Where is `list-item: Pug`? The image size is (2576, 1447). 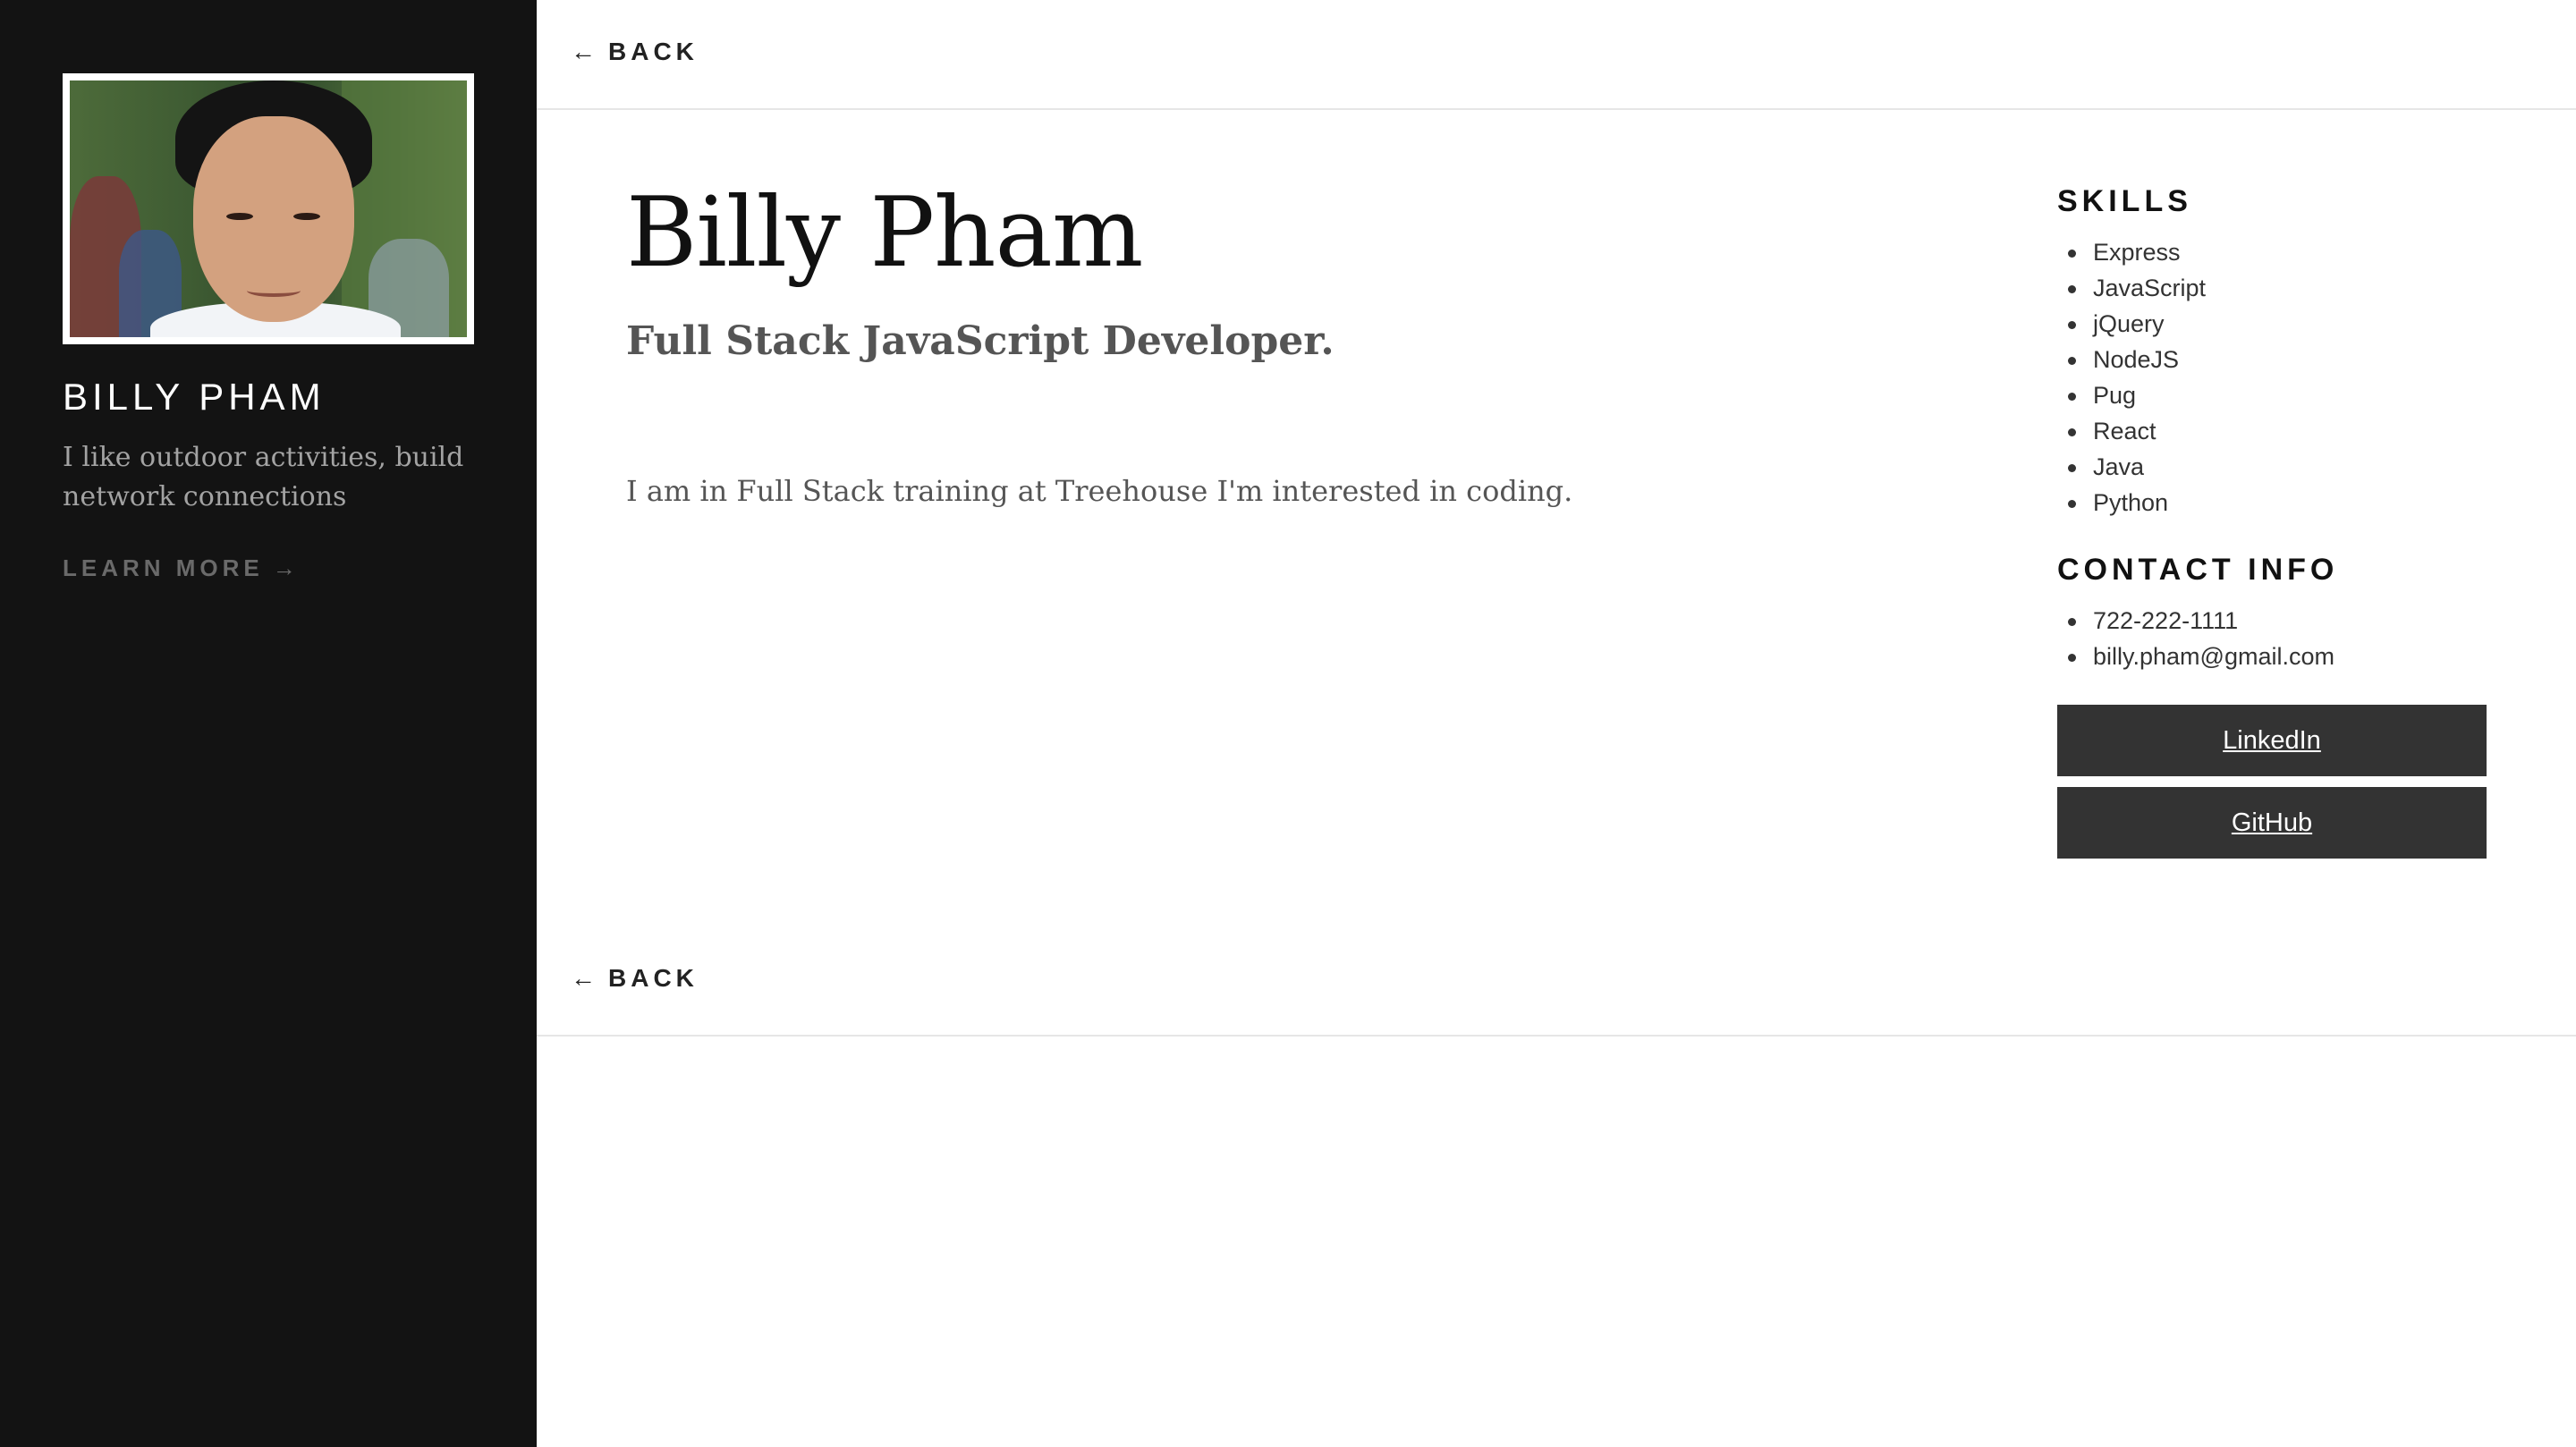 list-item: Pug is located at coordinates (2136, 395).